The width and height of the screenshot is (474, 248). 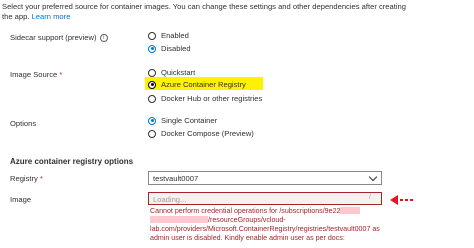 I want to click on intro-line-2: the app., so click(x=16, y=16).